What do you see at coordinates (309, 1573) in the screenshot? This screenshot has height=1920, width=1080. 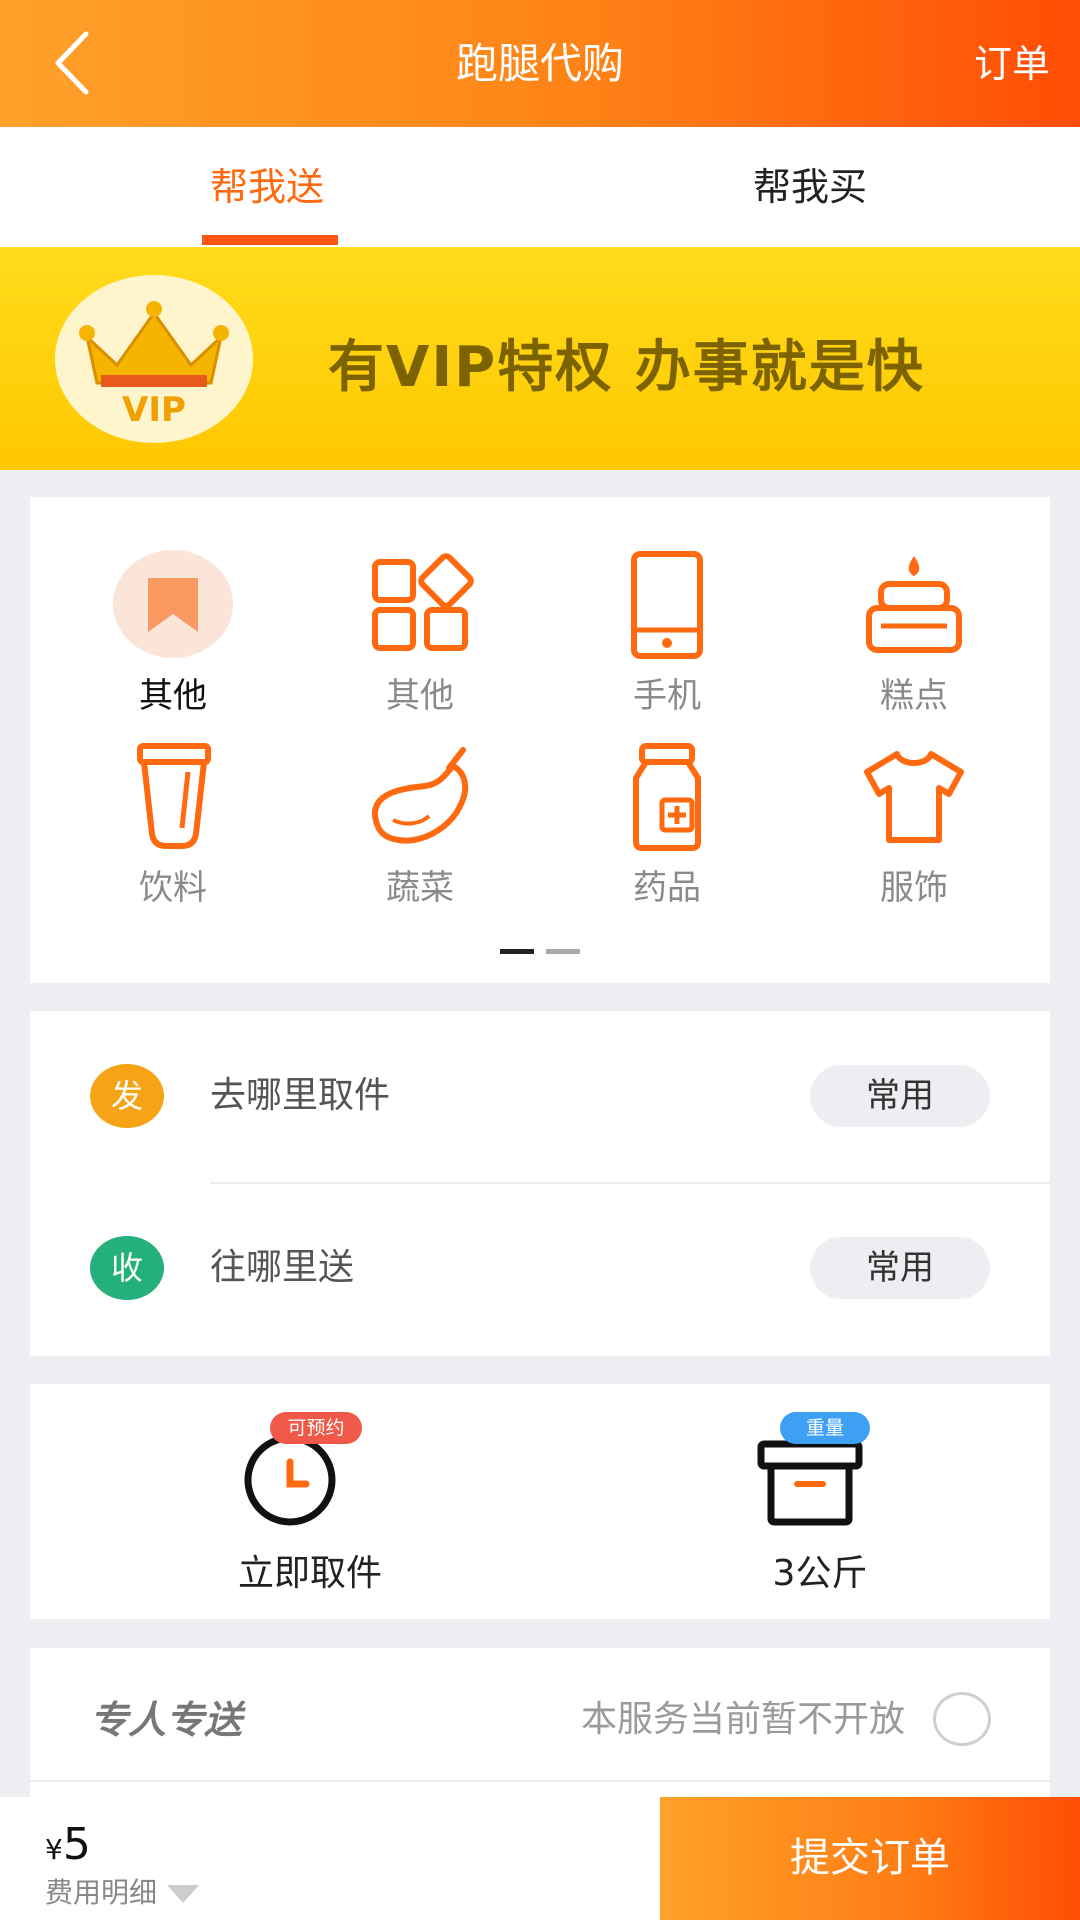 I see `pickup-time-label: 立即取件` at bounding box center [309, 1573].